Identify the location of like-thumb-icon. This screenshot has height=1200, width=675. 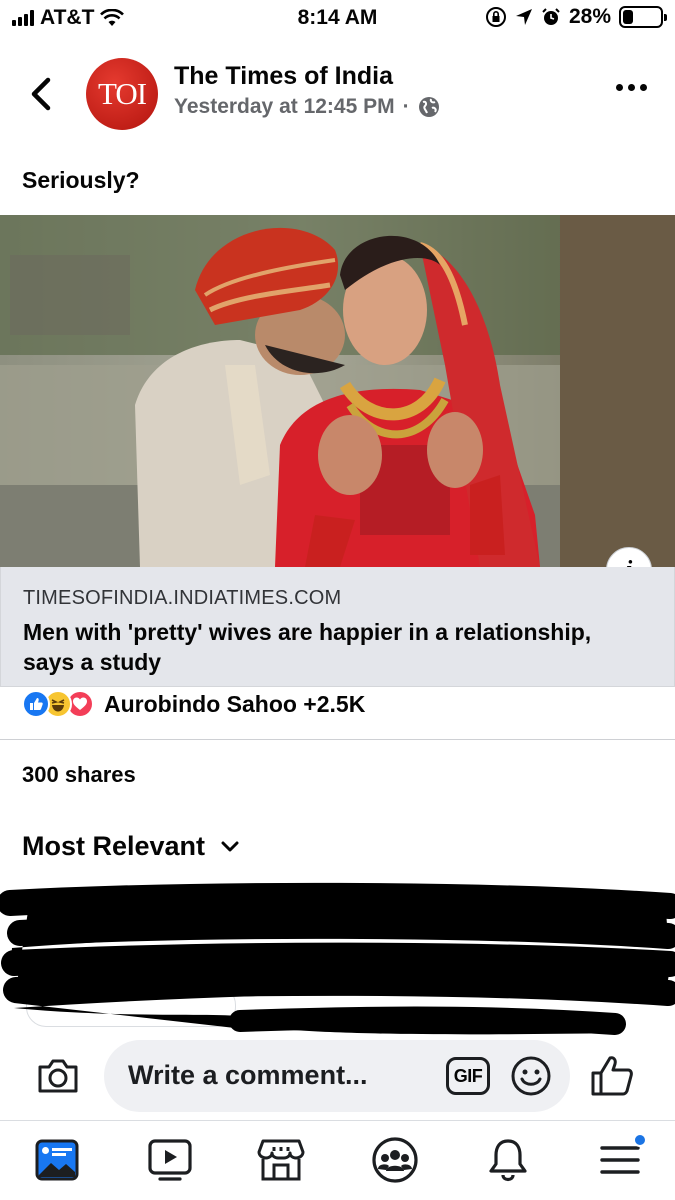
(612, 1076).